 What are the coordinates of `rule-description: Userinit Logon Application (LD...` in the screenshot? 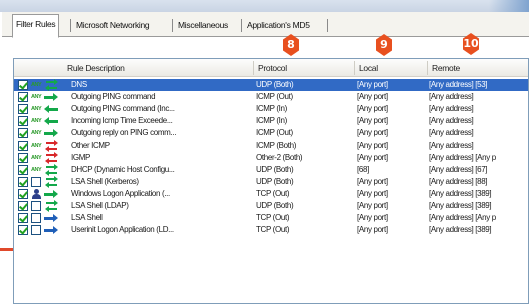 It's located at (122, 230).